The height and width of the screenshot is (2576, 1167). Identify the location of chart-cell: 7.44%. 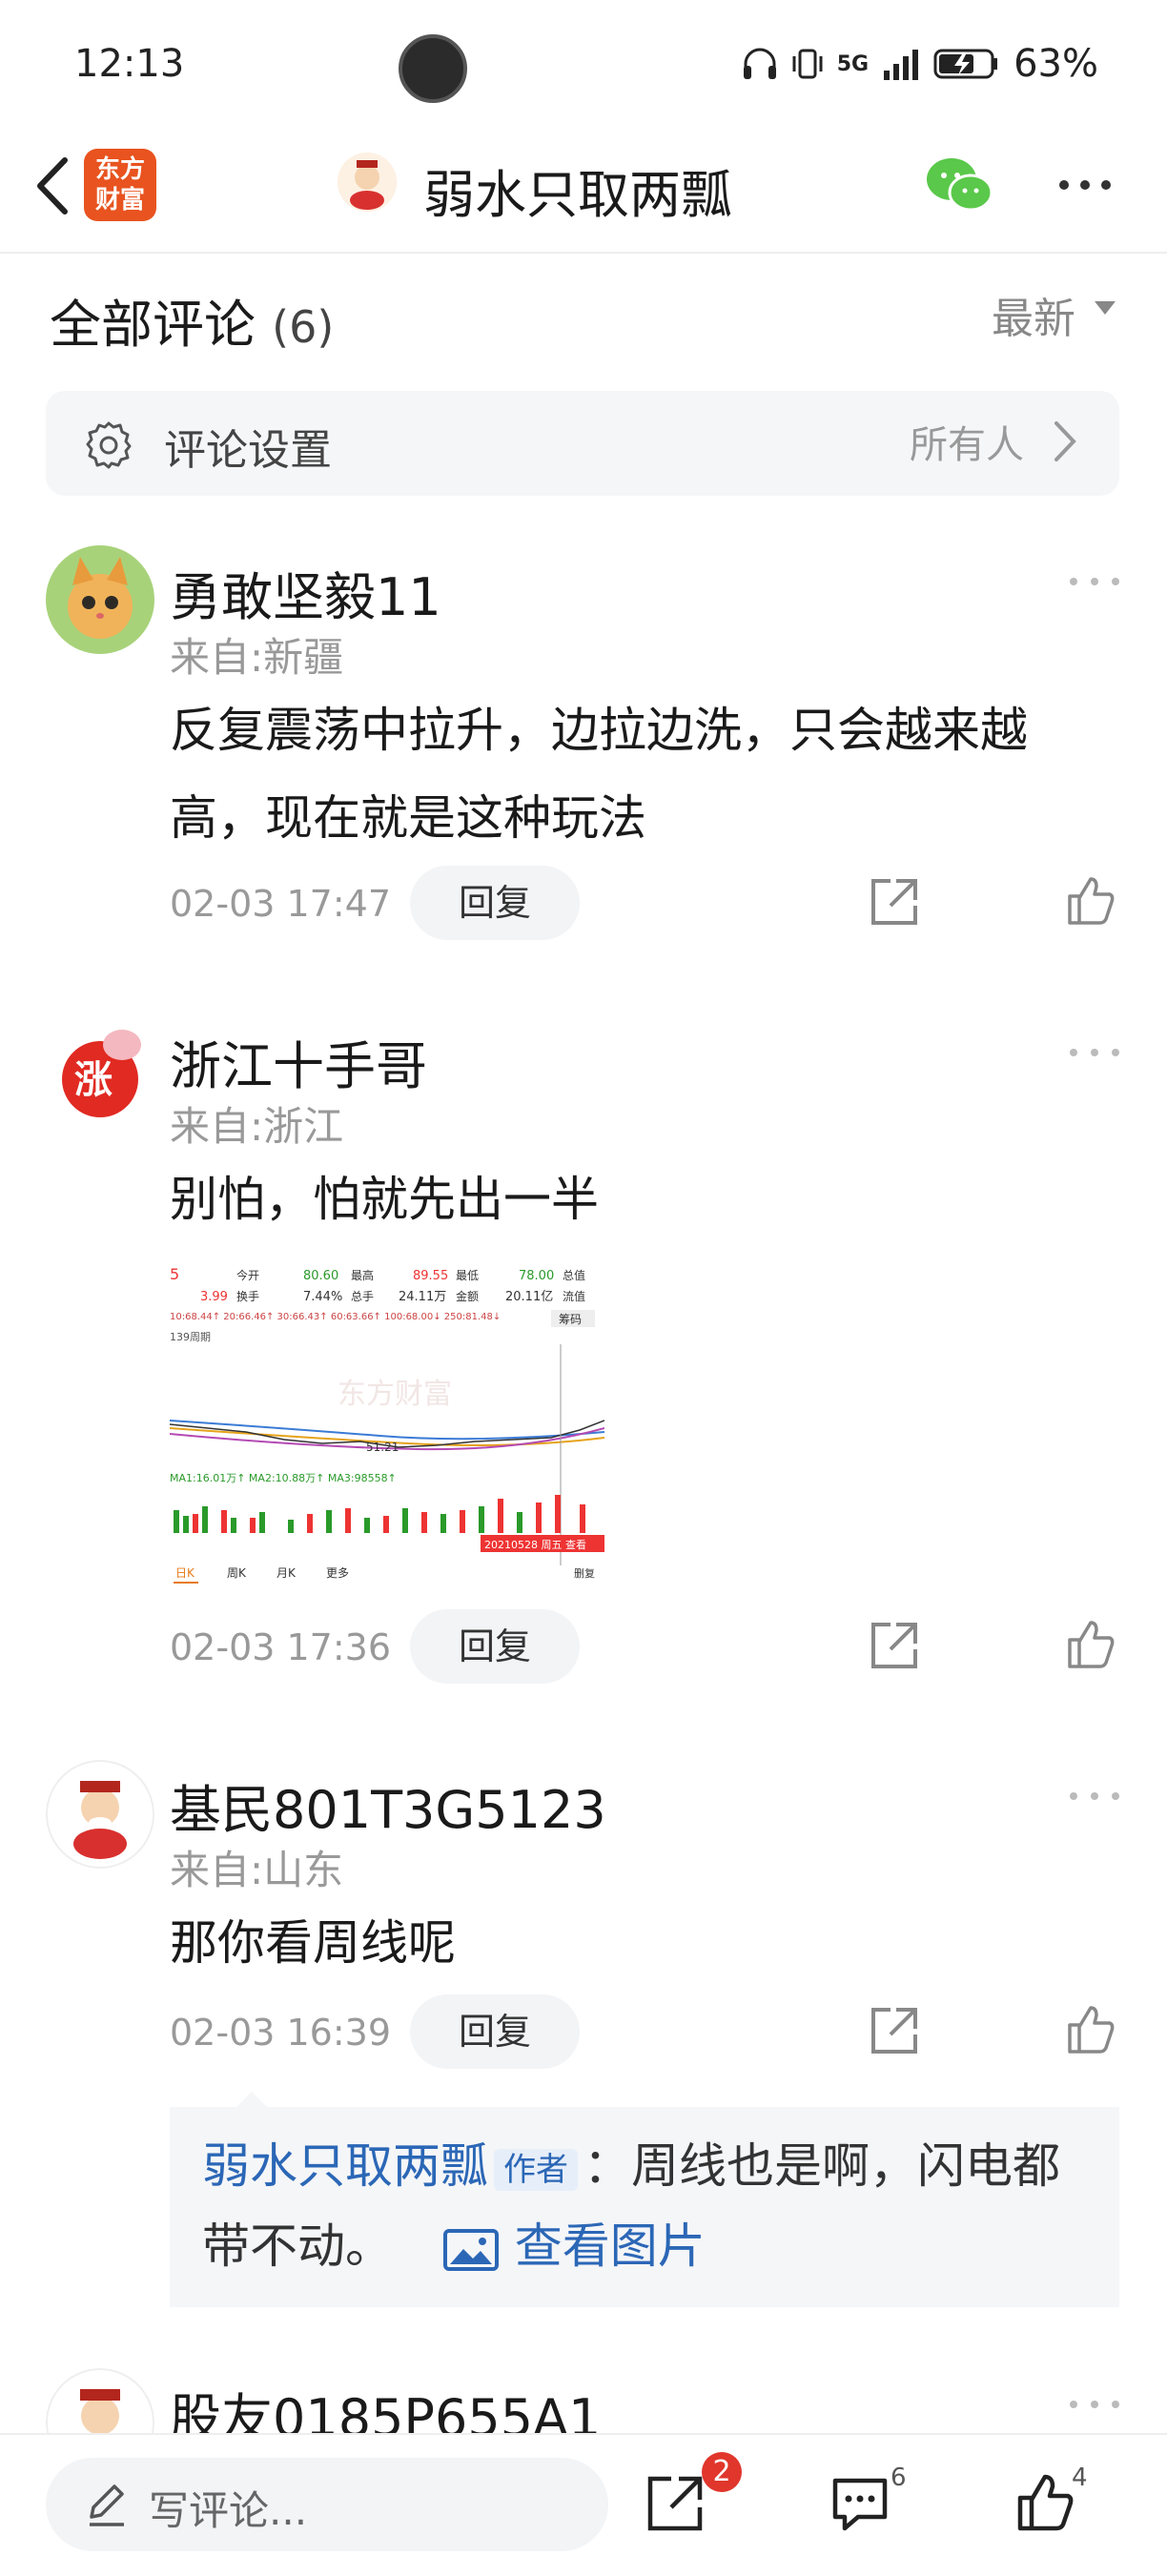
(322, 1297).